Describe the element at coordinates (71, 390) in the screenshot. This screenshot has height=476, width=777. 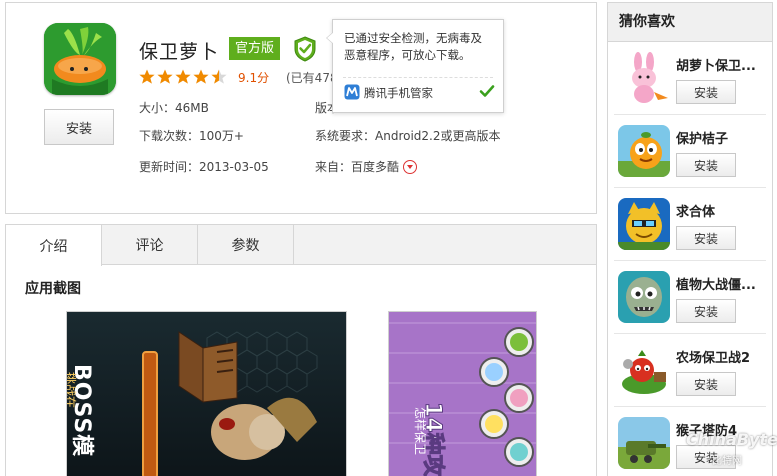
I see `screenshot-1-subtext: 挑战在` at that location.